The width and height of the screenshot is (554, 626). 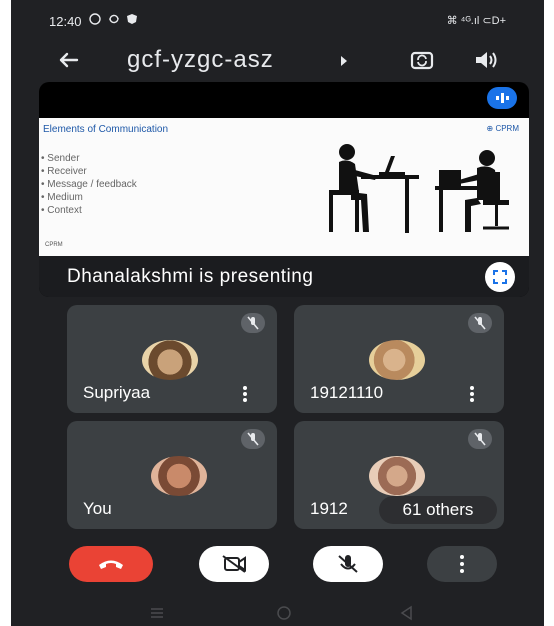 I want to click on slide-bullet: Receiver, so click(x=89, y=171).